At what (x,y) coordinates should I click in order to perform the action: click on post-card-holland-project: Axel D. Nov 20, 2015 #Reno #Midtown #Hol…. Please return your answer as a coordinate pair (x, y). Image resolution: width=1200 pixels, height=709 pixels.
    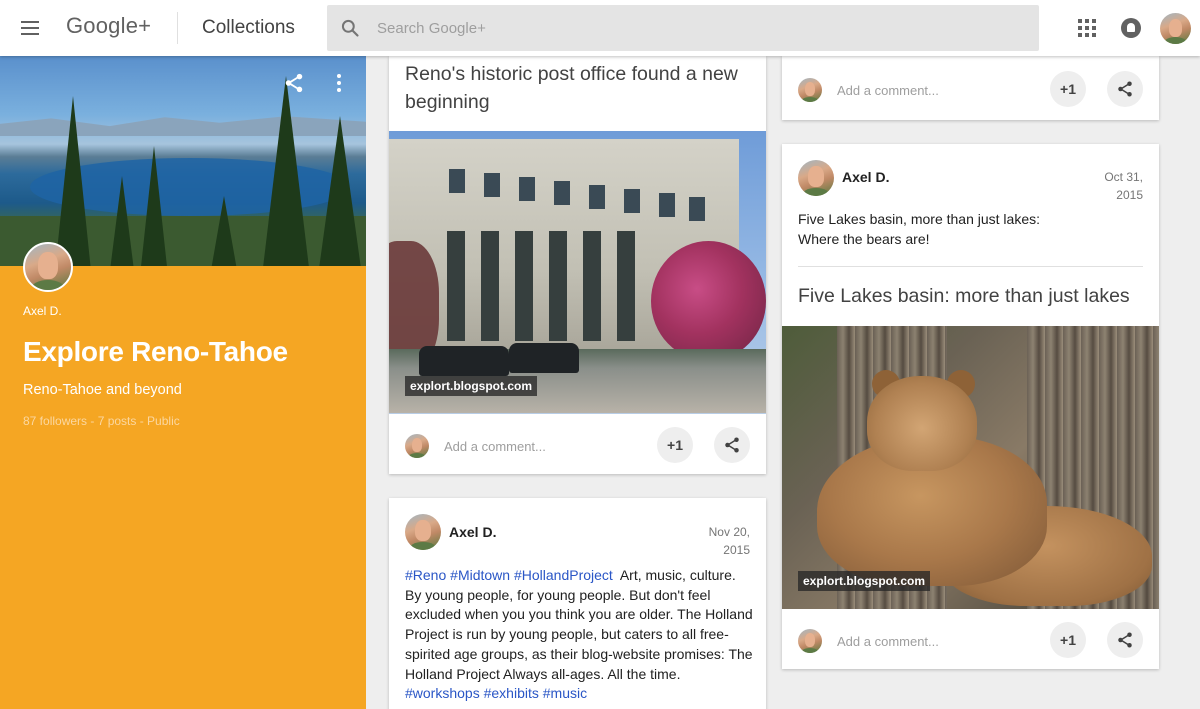
    Looking at the image, I should click on (577, 603).